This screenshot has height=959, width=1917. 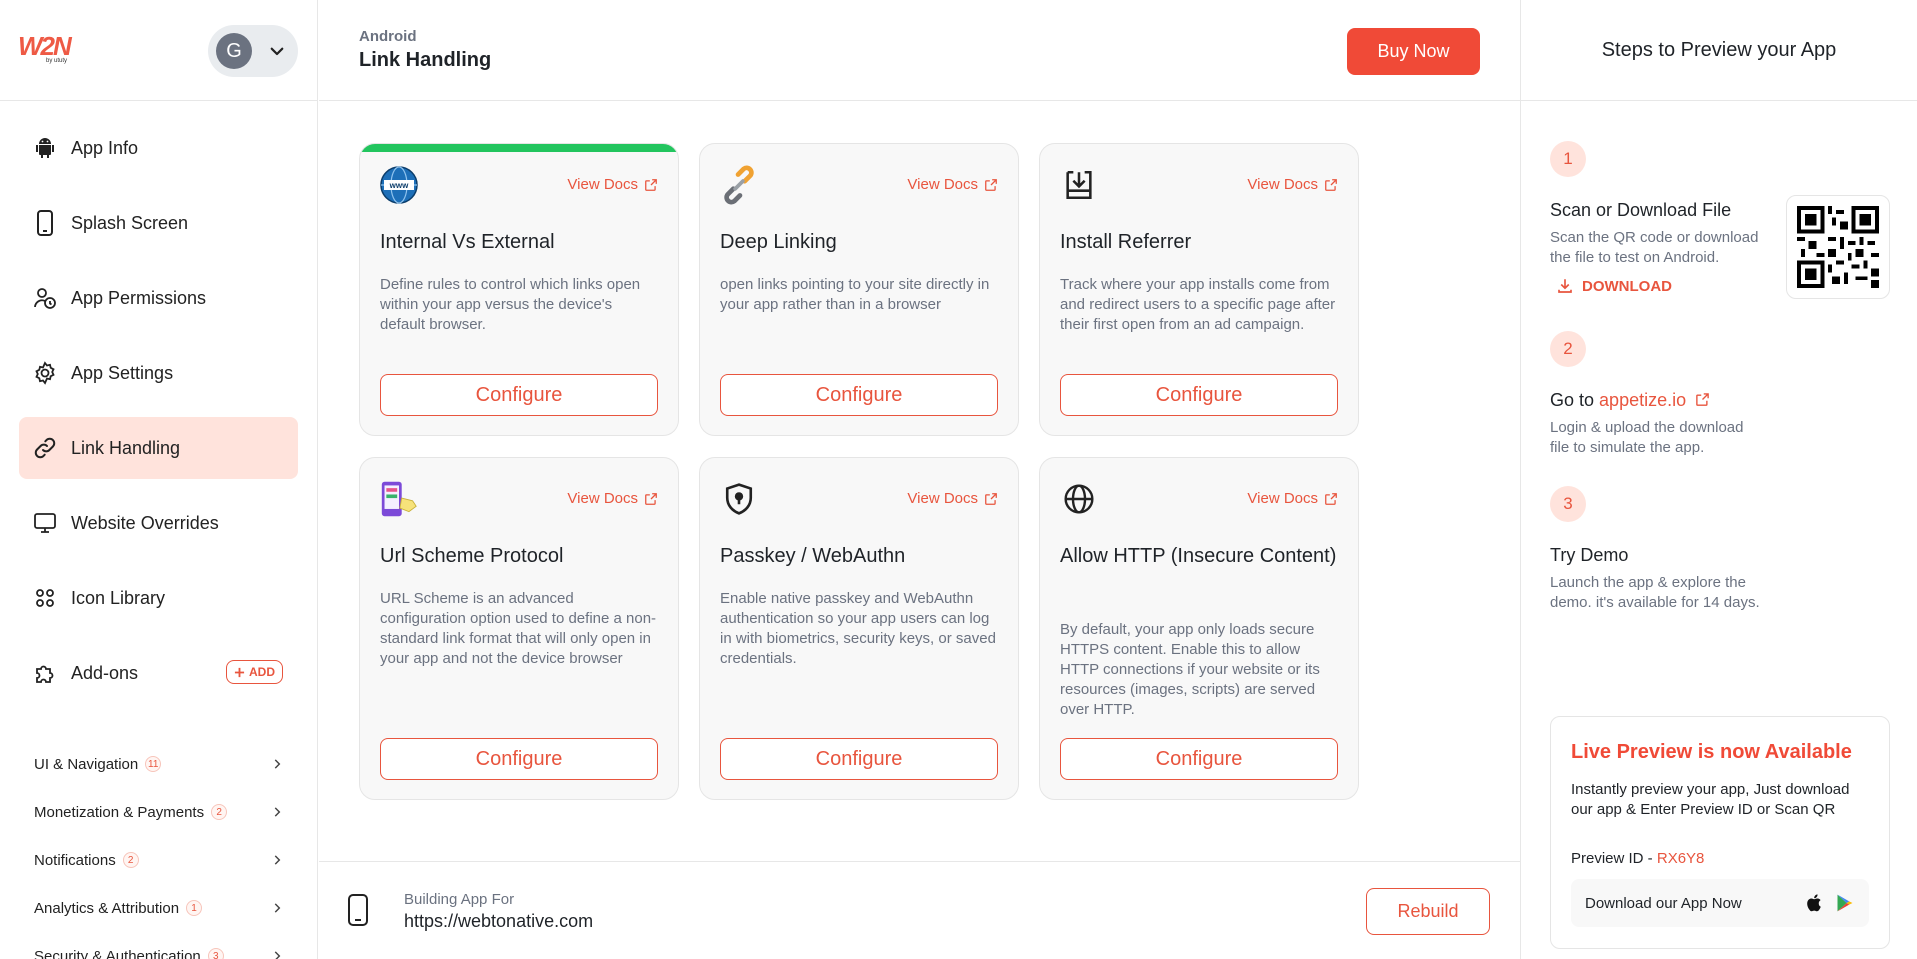 What do you see at coordinates (1830, 903) in the screenshot?
I see `store-icons` at bounding box center [1830, 903].